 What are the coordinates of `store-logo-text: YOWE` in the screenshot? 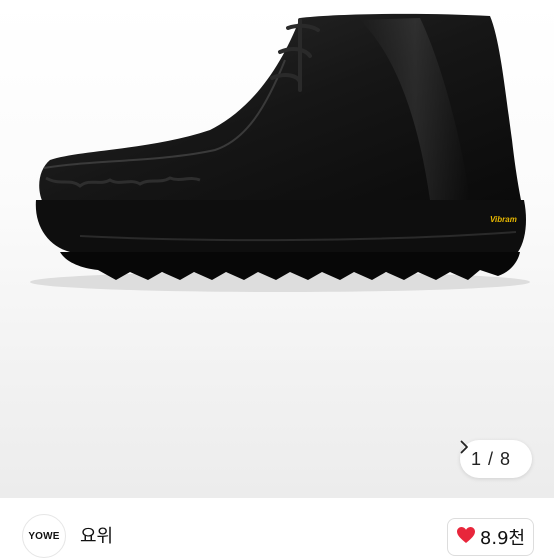 It's located at (44, 536).